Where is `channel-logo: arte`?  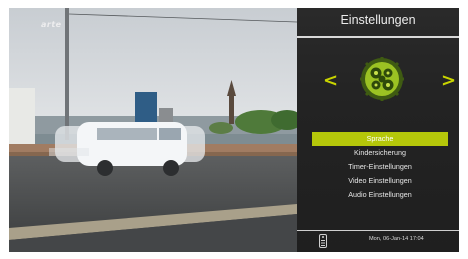
channel-logo: arte is located at coordinates (51, 24).